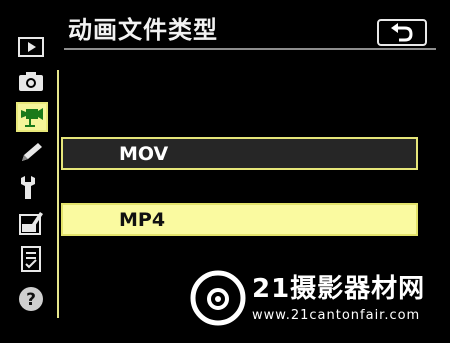  What do you see at coordinates (144, 153) in the screenshot?
I see `option-label: MOV` at bounding box center [144, 153].